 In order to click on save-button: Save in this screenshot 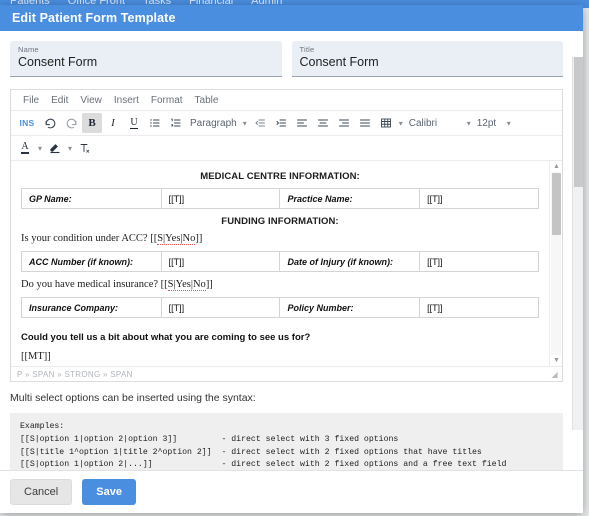, I will do `click(109, 492)`.